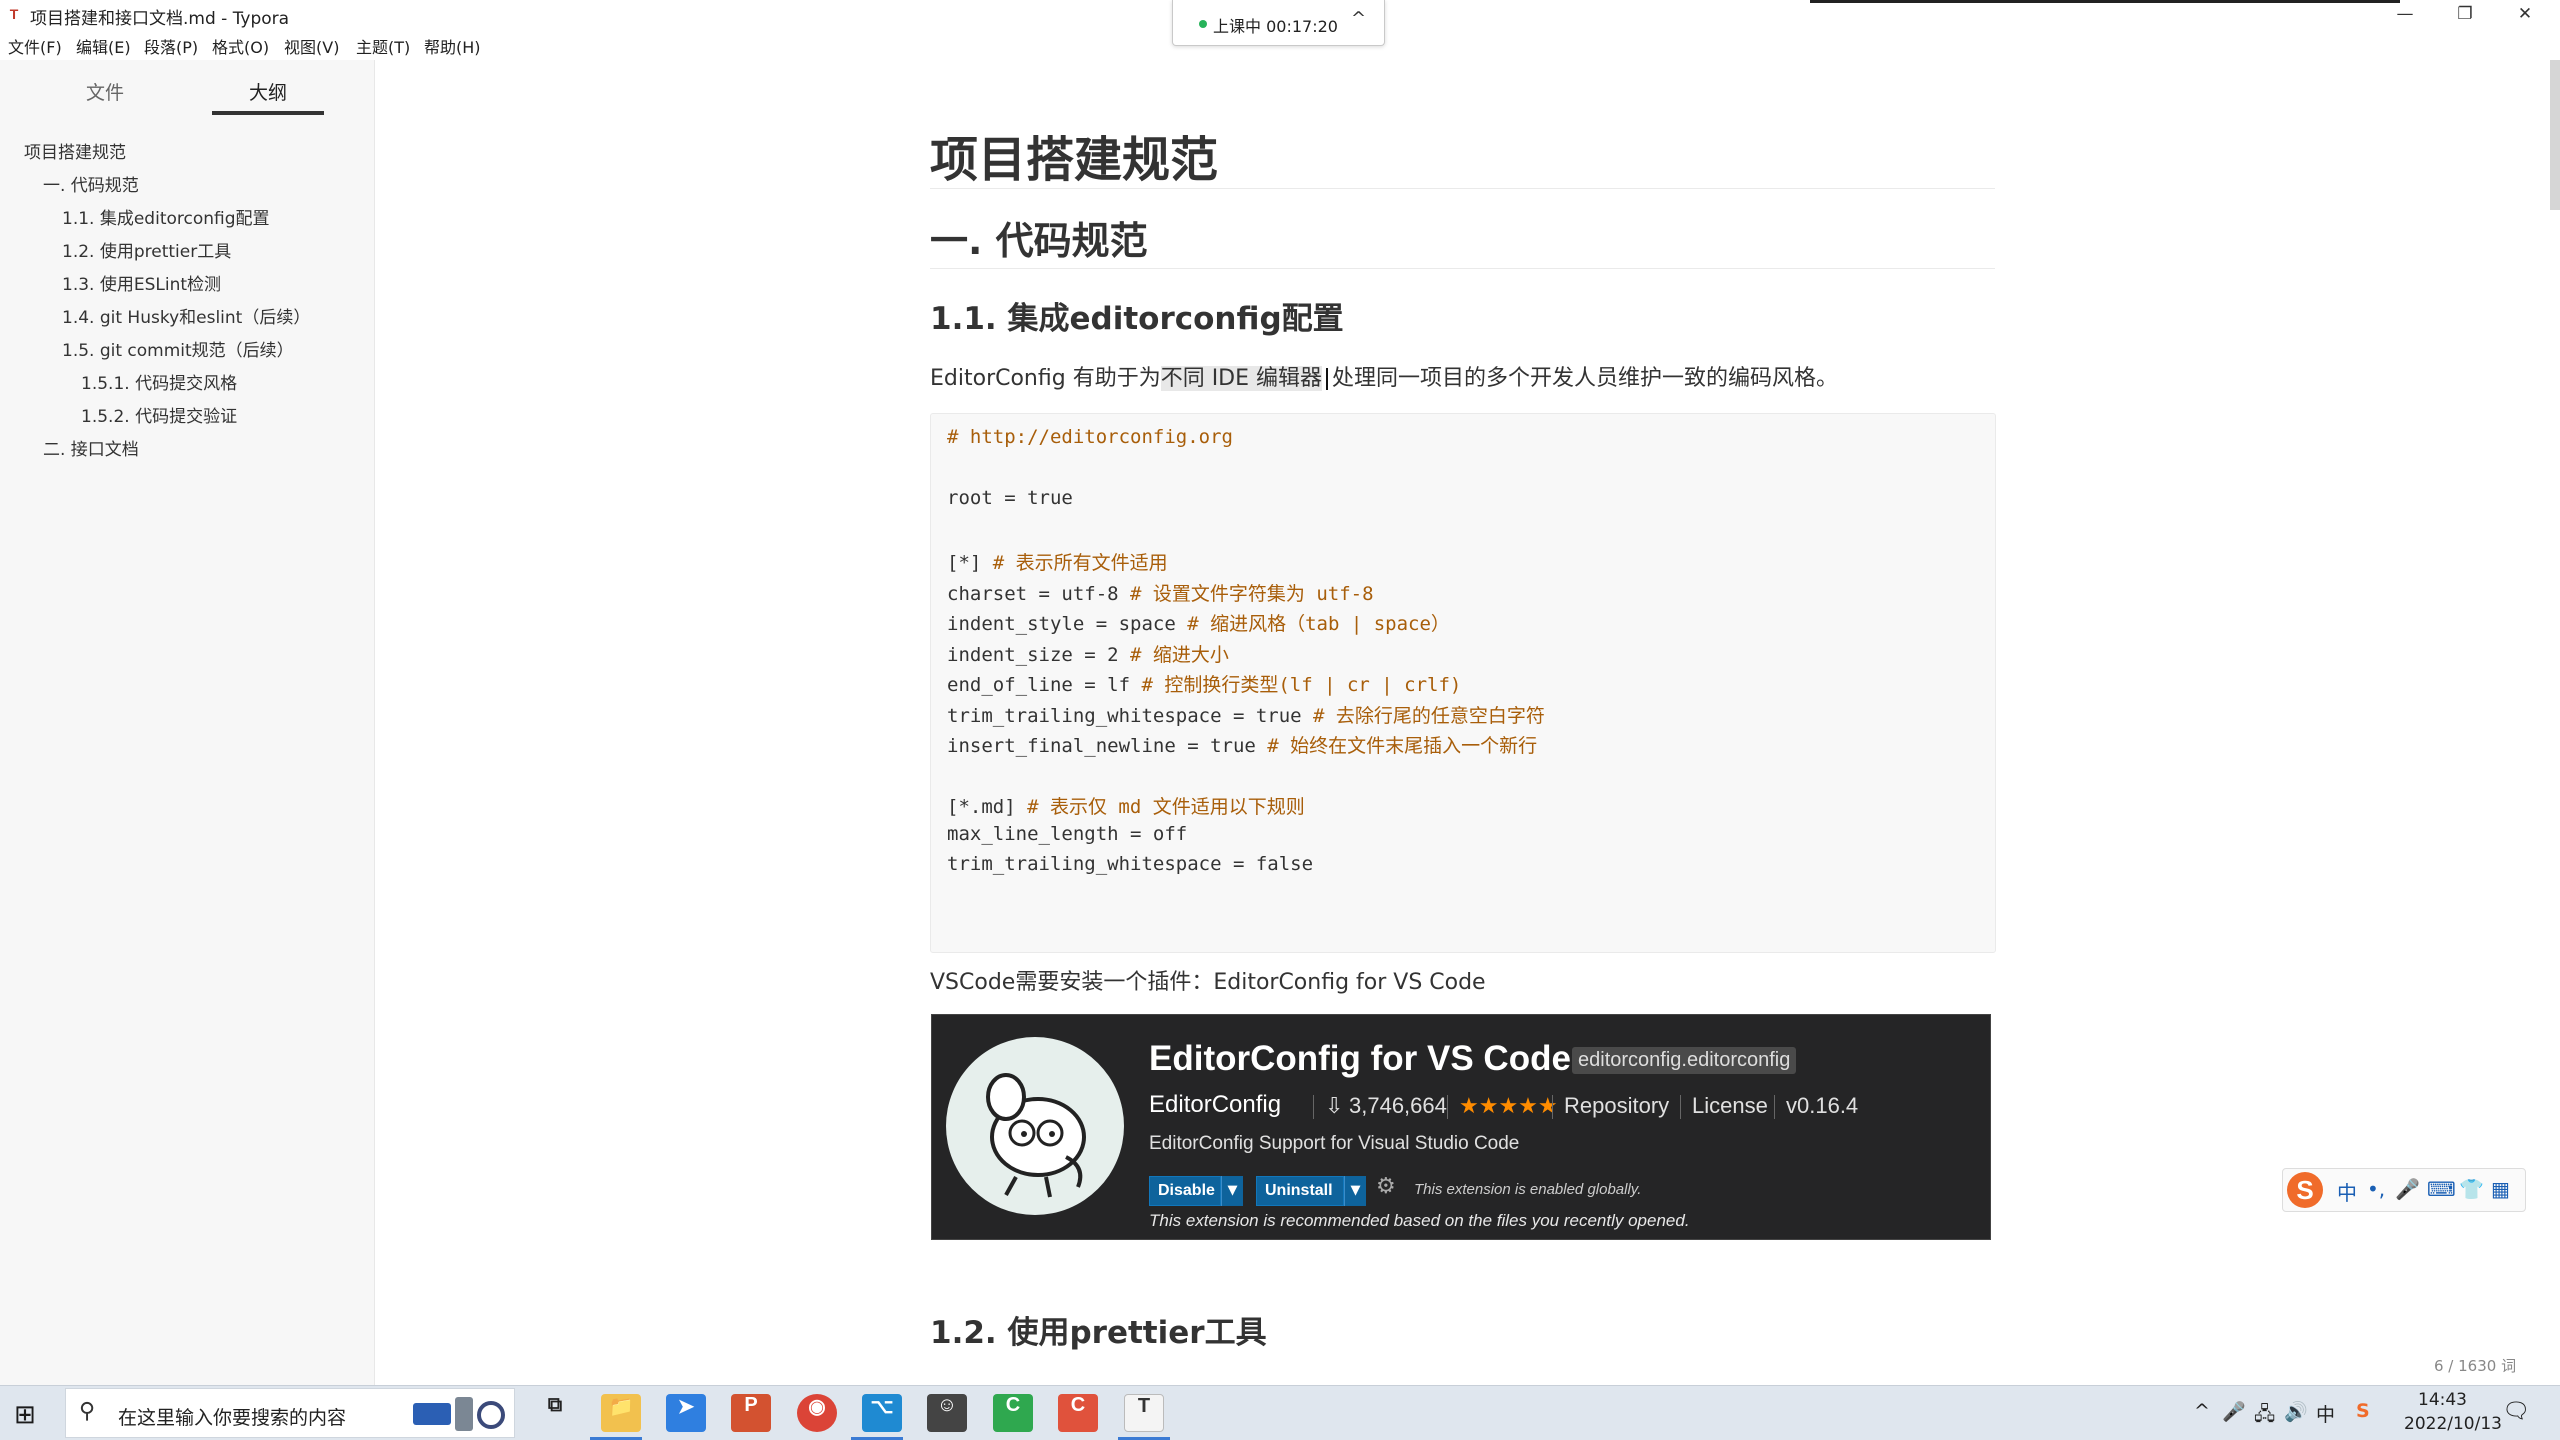 The width and height of the screenshot is (2560, 1440). What do you see at coordinates (2376, 1189) in the screenshot?
I see `ime-punctuation-icon: •,` at bounding box center [2376, 1189].